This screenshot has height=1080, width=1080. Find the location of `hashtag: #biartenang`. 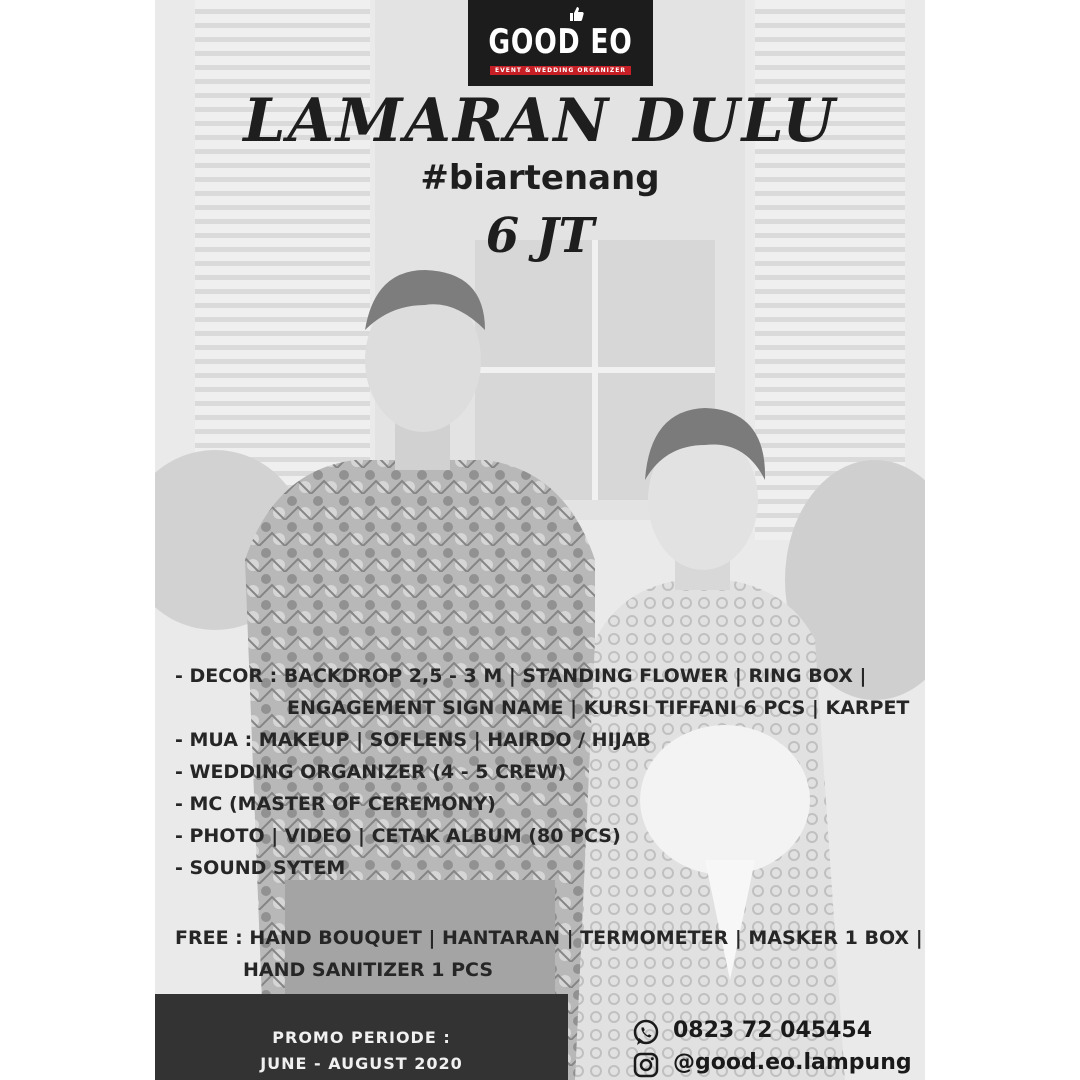

hashtag: #biartenang is located at coordinates (540, 178).